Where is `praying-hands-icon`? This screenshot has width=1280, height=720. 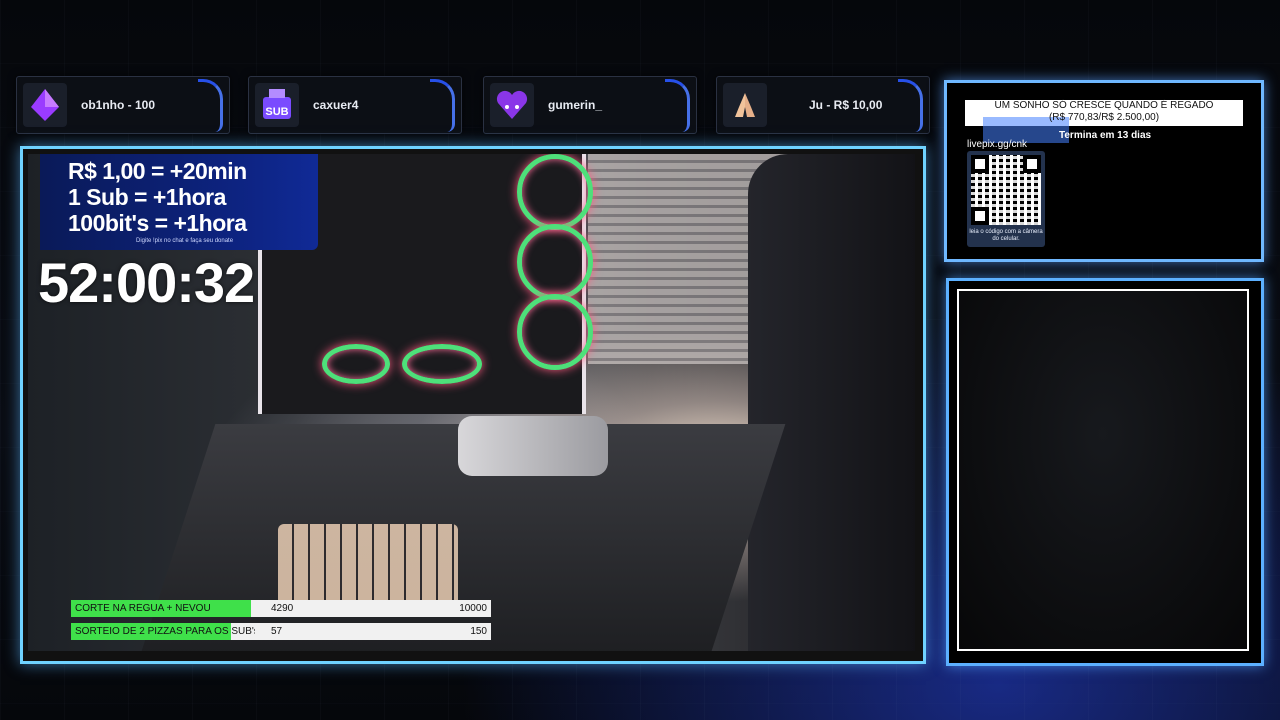
praying-hands-icon is located at coordinates (745, 105).